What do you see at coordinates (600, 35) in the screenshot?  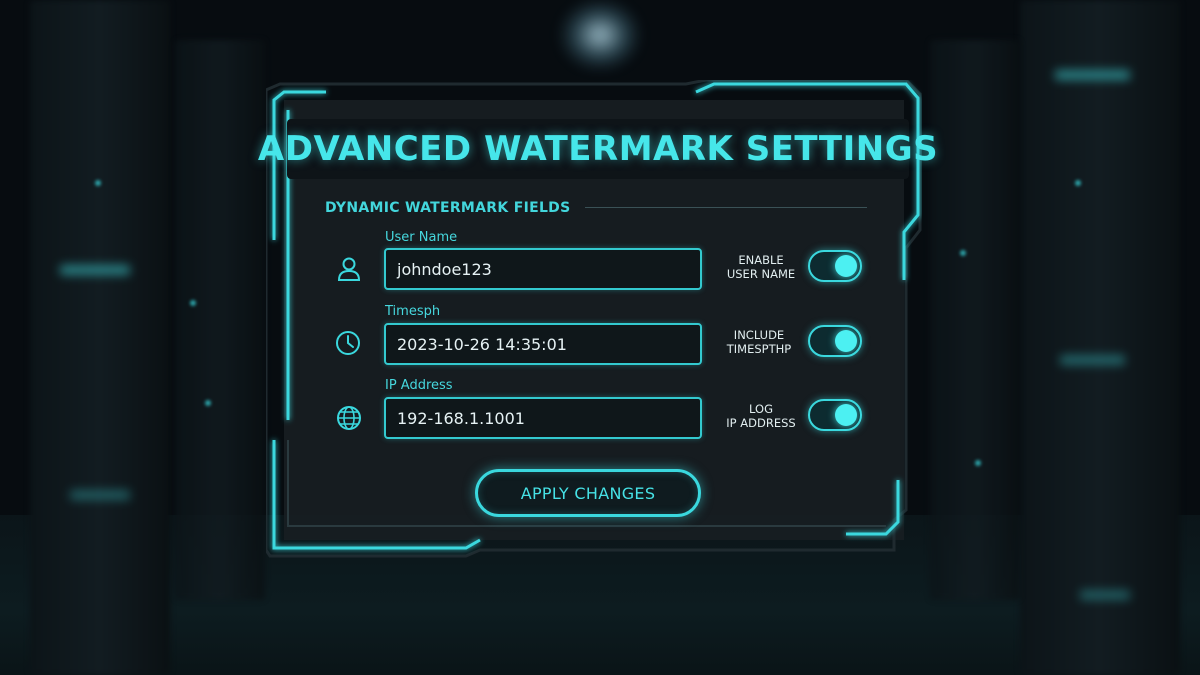 I see `ceiling-light` at bounding box center [600, 35].